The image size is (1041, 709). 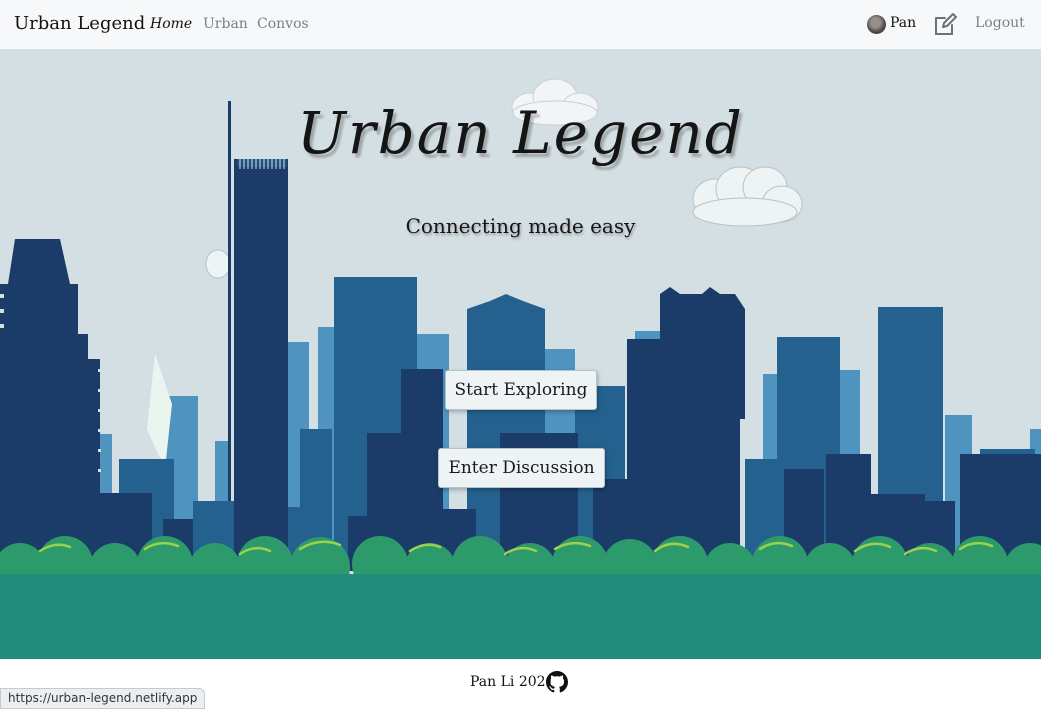 I want to click on enter-discussion-button: Enter Discussion, so click(x=521, y=468).